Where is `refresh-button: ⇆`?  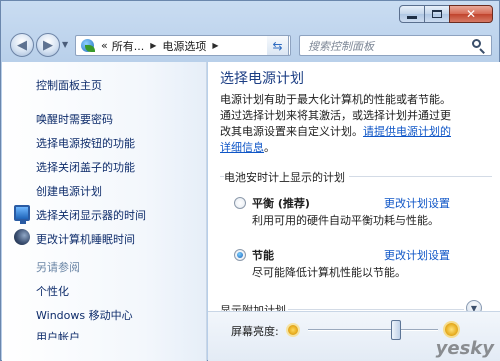
refresh-button: ⇆ is located at coordinates (278, 45).